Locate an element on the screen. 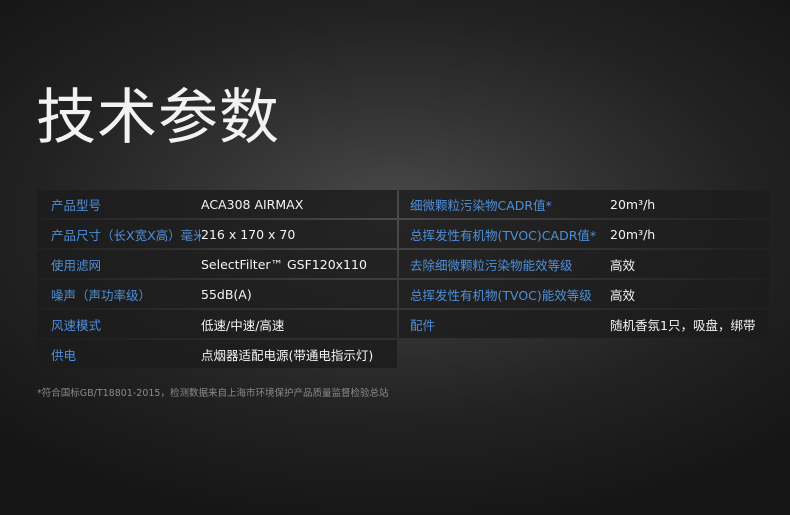 Image resolution: width=790 pixels, height=515 pixels. spec-row-filter: 使用滤网 SelectFilter™ GSF120x110 is located at coordinates (217, 264).